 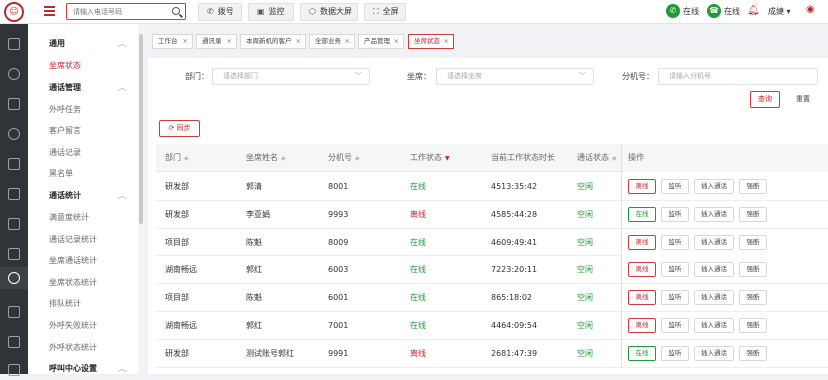 I want to click on sidebar-item-satisfaction-stats: 满意度统计, so click(x=83, y=218).